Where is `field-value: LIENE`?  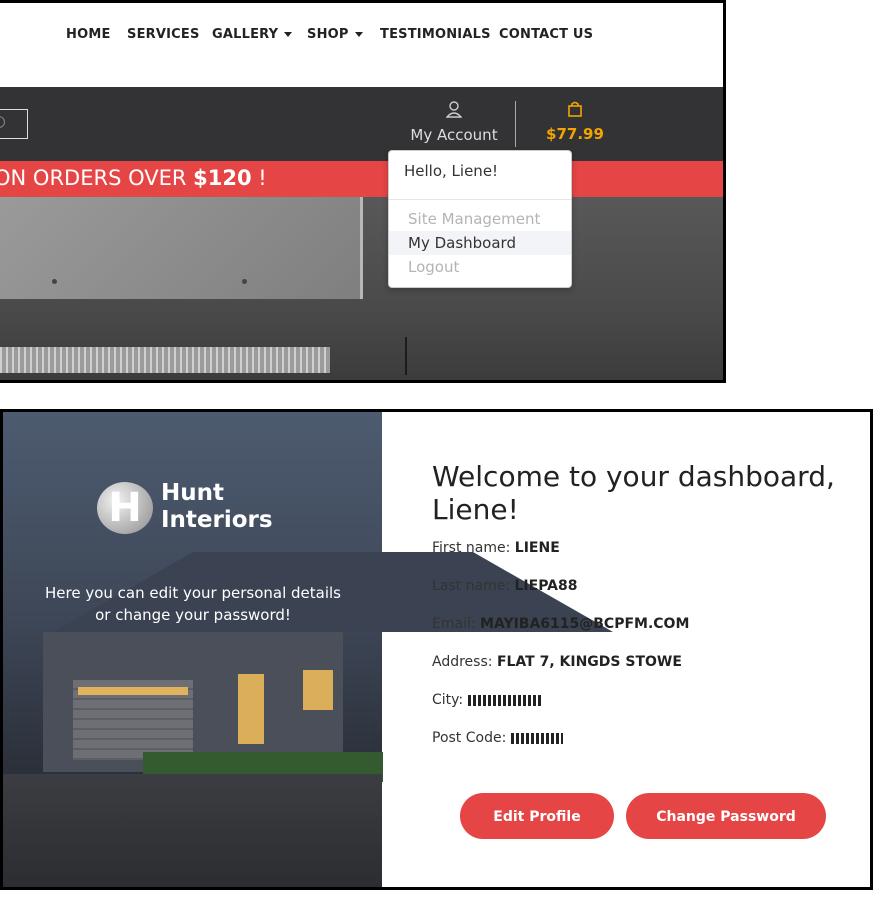
field-value: LIENE is located at coordinates (537, 548).